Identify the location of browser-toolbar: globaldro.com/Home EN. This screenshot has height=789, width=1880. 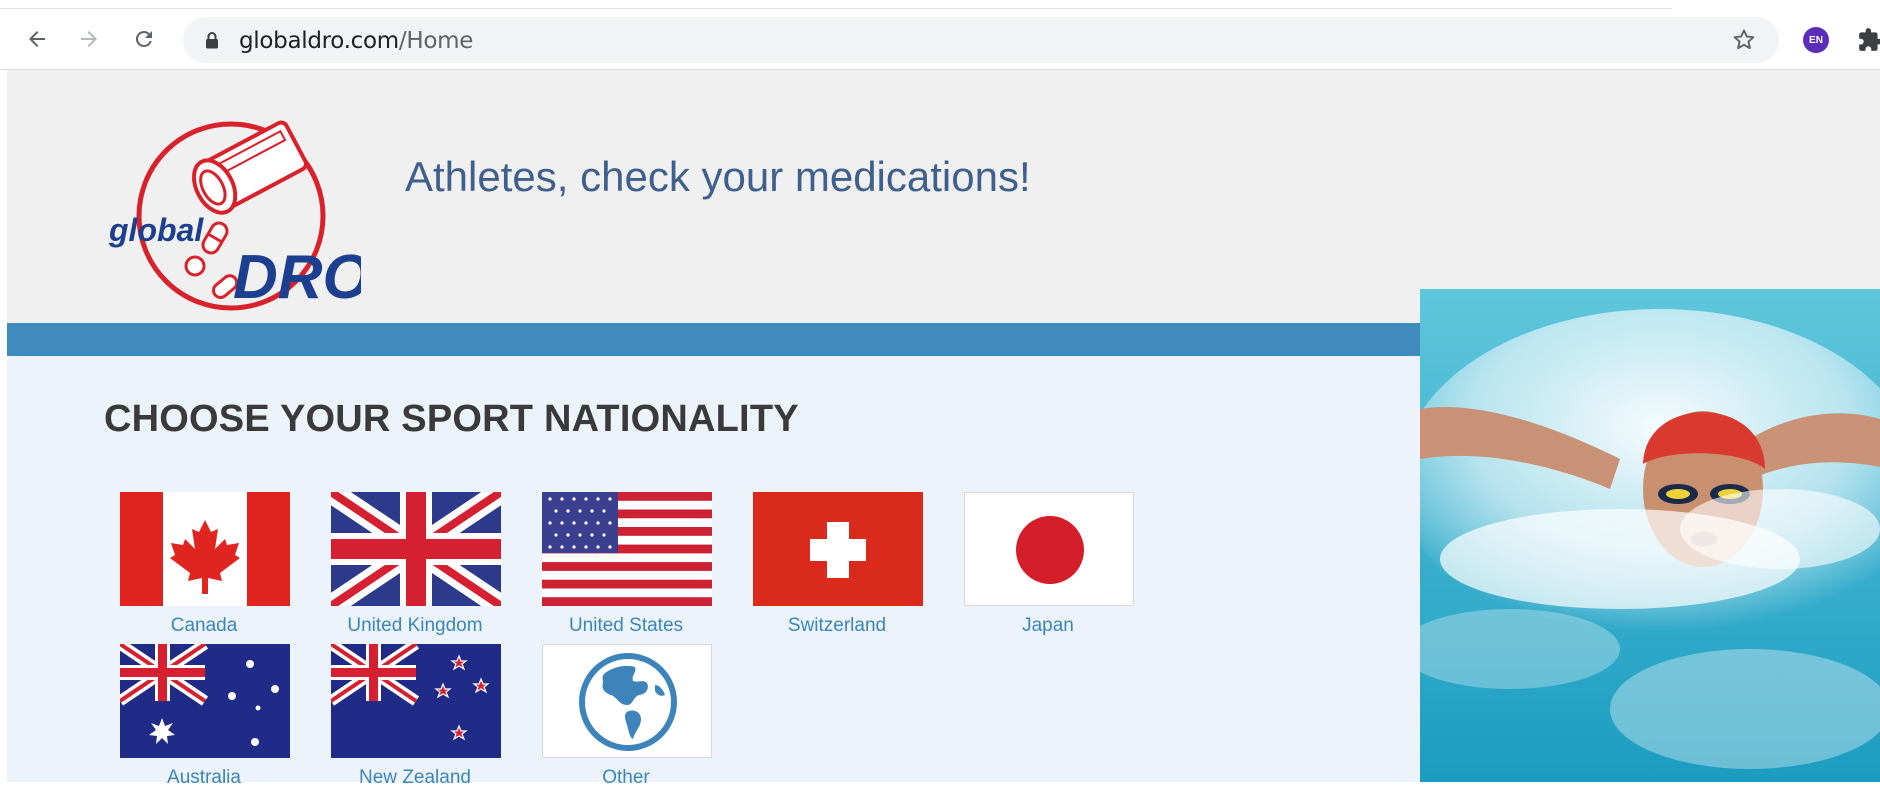
(940, 35).